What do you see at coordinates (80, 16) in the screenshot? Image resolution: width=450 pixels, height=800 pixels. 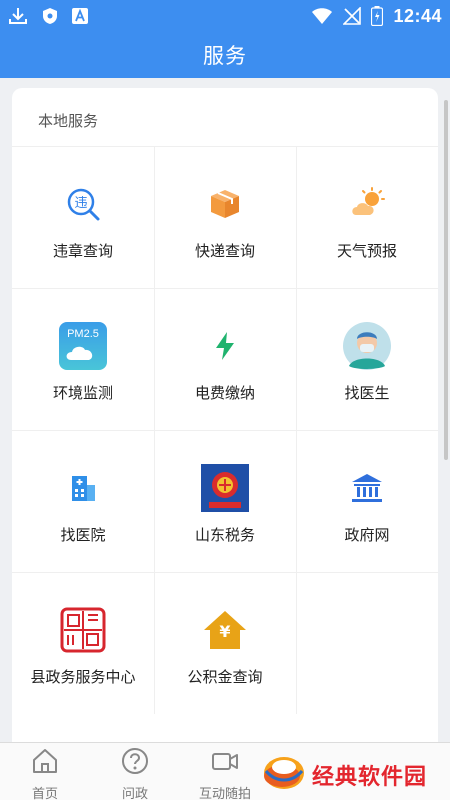 I see `a-icon` at bounding box center [80, 16].